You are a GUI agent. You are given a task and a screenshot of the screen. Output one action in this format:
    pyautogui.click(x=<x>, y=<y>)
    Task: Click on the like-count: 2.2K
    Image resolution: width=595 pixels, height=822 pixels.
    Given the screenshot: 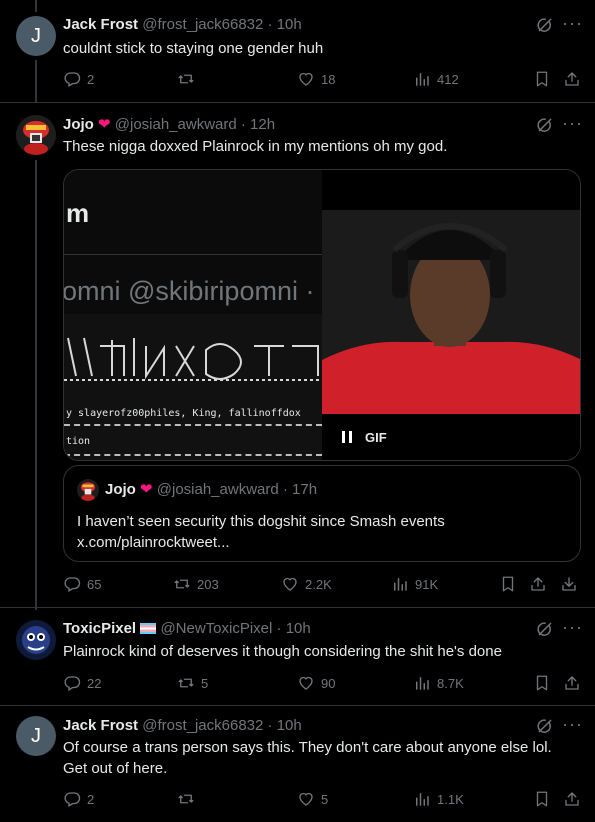 What is the action you would take?
    pyautogui.click(x=318, y=584)
    